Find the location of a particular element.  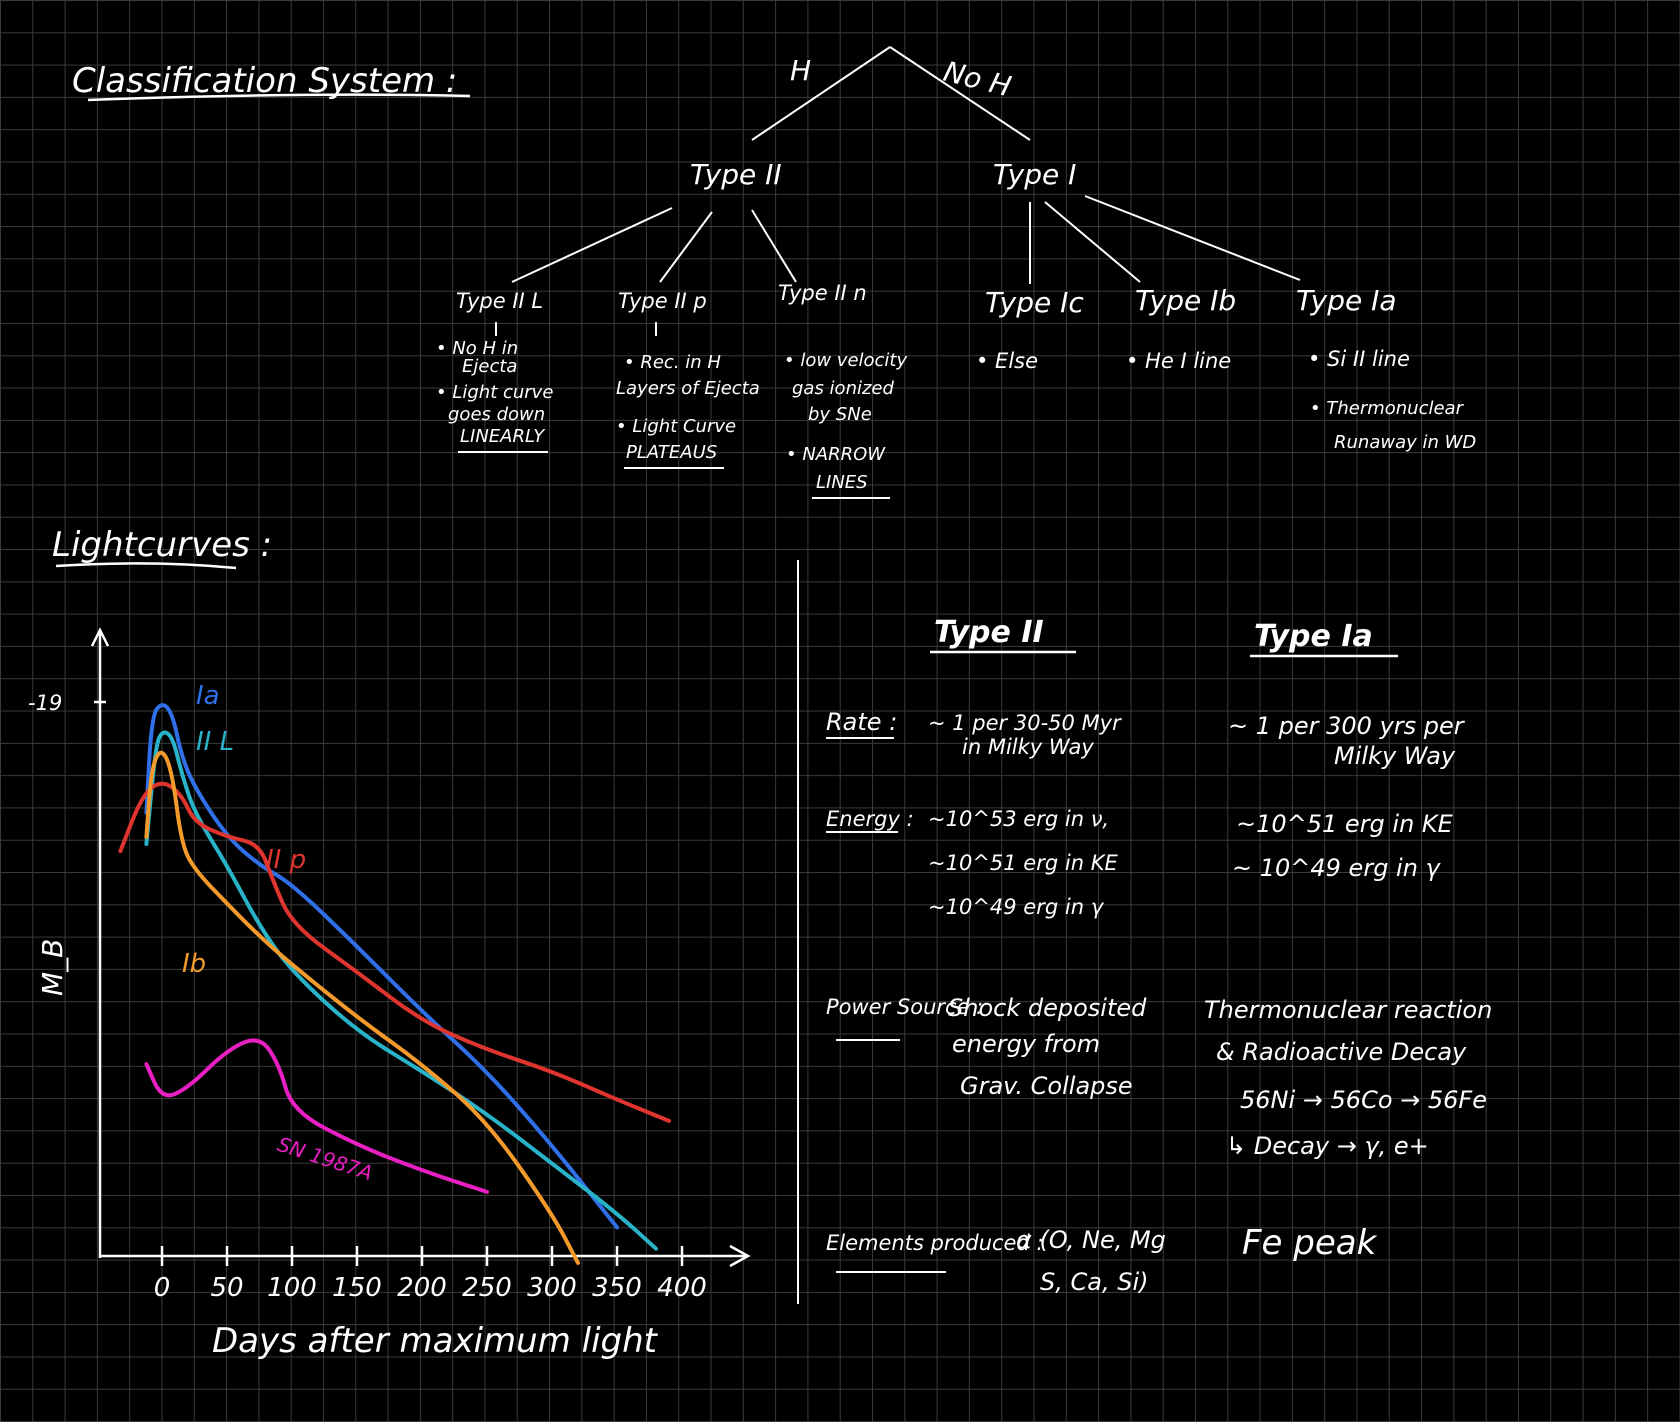

svg-text: in Milky Way is located at coordinates (1028, 747).